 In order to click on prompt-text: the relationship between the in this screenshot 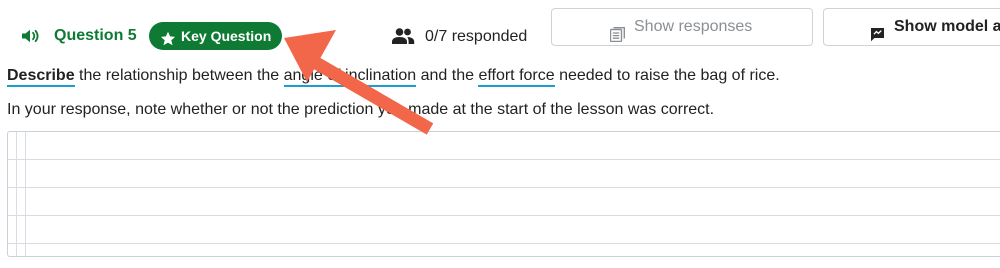, I will do `click(179, 75)`.